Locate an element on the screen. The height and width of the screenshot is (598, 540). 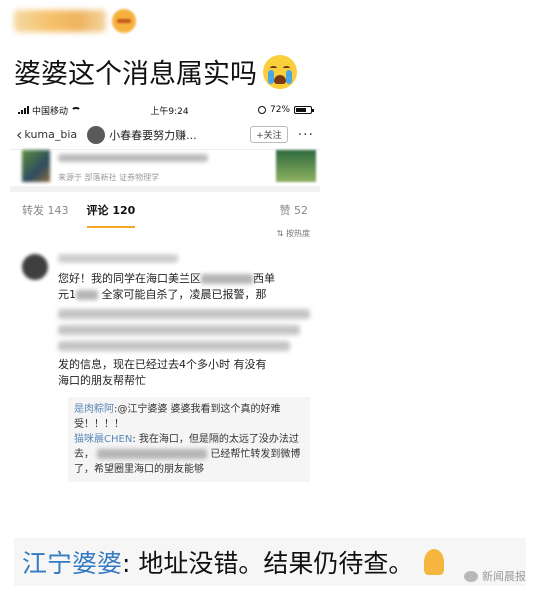
comment-line1b: 西单 is located at coordinates (264, 278).